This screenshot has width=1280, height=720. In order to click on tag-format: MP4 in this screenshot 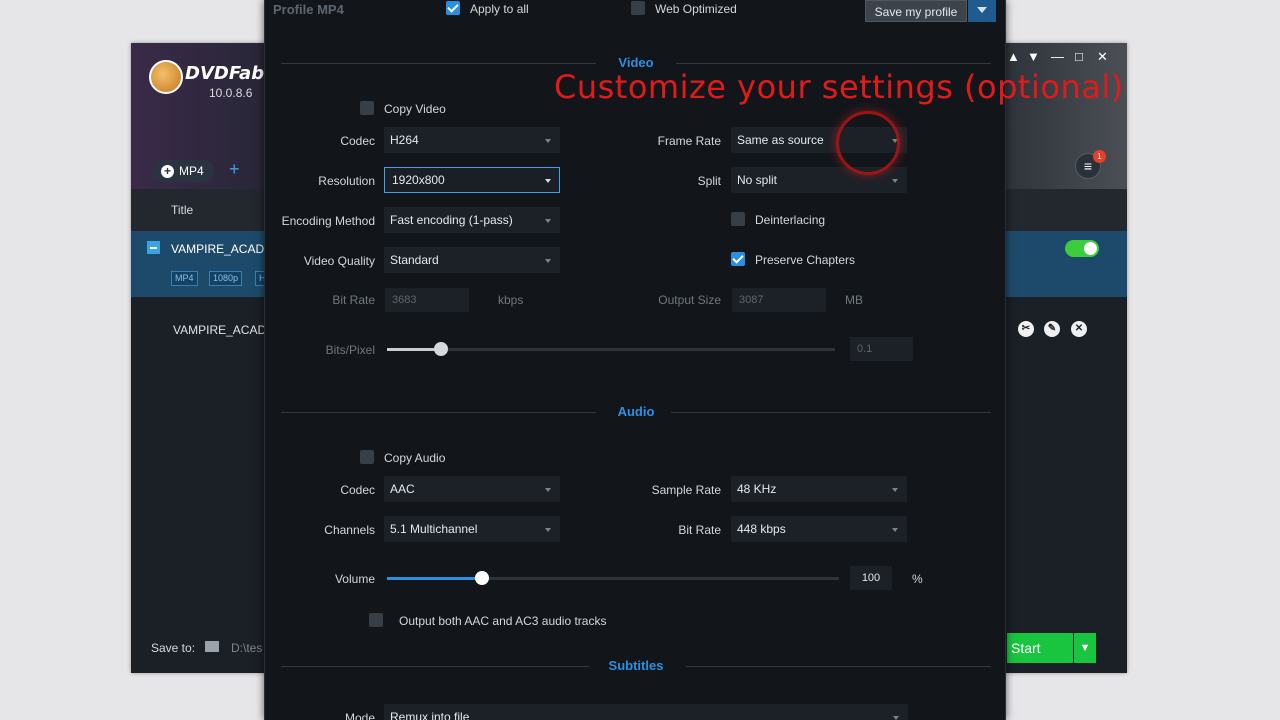, I will do `click(184, 278)`.